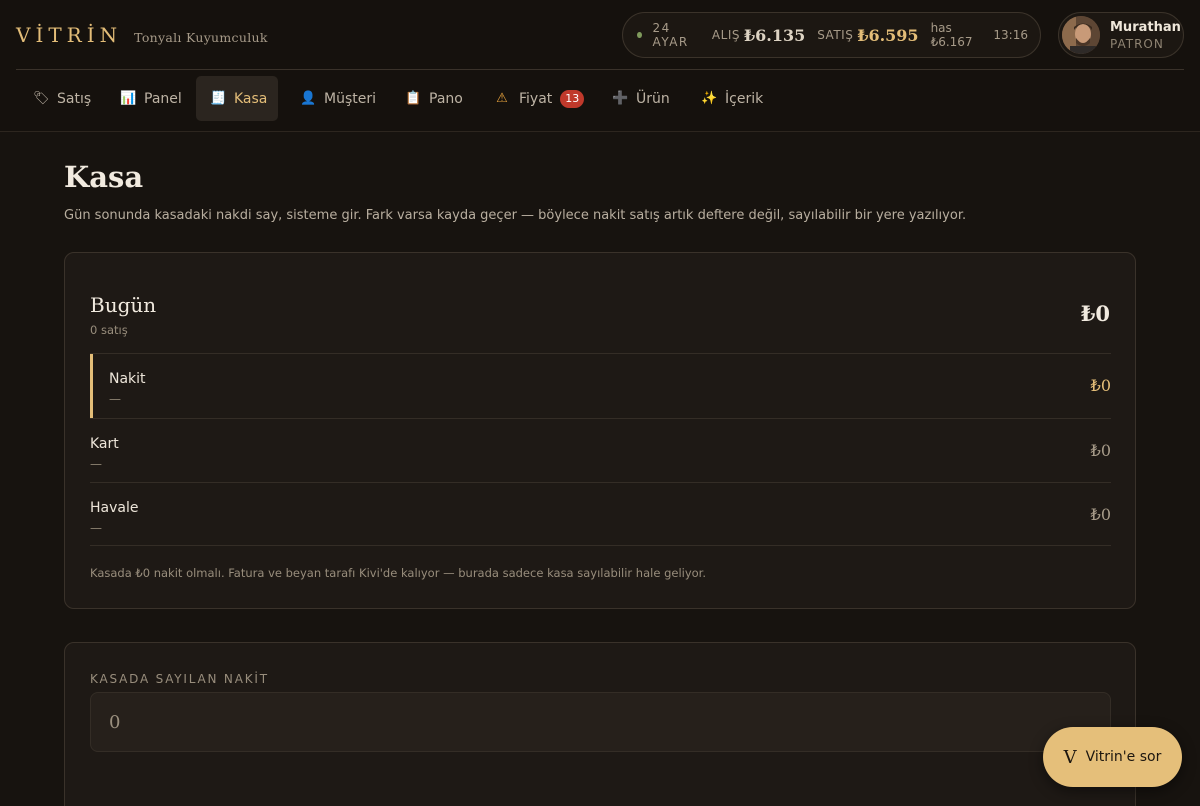 The height and width of the screenshot is (806, 1200). I want to click on brand: VİTRİN Tonyalı Kuyumculuk, so click(142, 35).